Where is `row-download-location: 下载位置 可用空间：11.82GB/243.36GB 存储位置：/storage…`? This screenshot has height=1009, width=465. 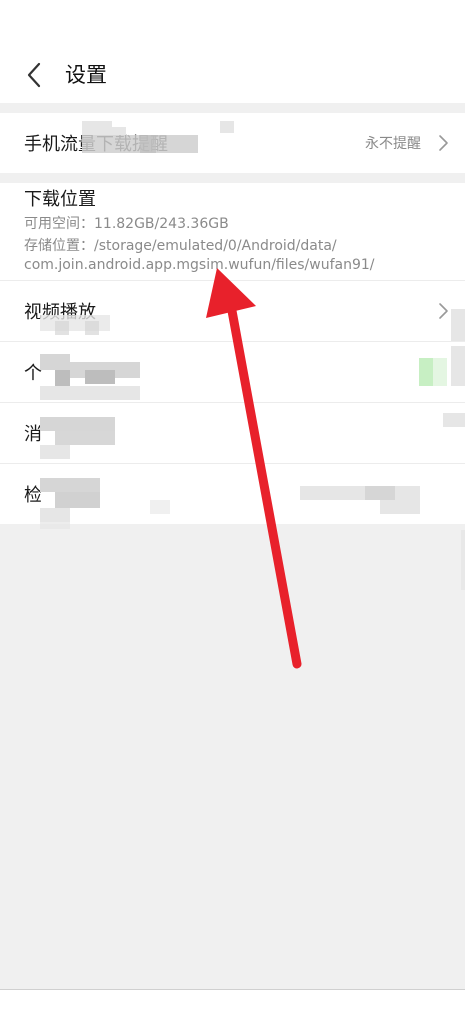
row-download-location: 下载位置 可用空间：11.82GB/243.36GB 存储位置：/storage… is located at coordinates (232, 231).